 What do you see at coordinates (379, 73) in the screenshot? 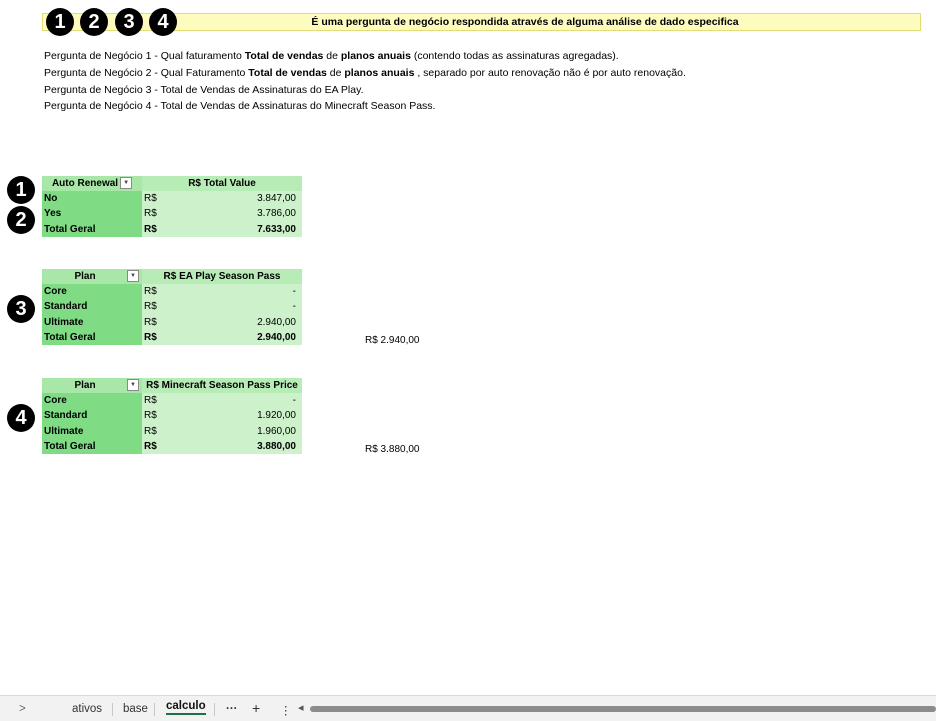
I see `question-2-bold-2: planos anuais` at bounding box center [379, 73].